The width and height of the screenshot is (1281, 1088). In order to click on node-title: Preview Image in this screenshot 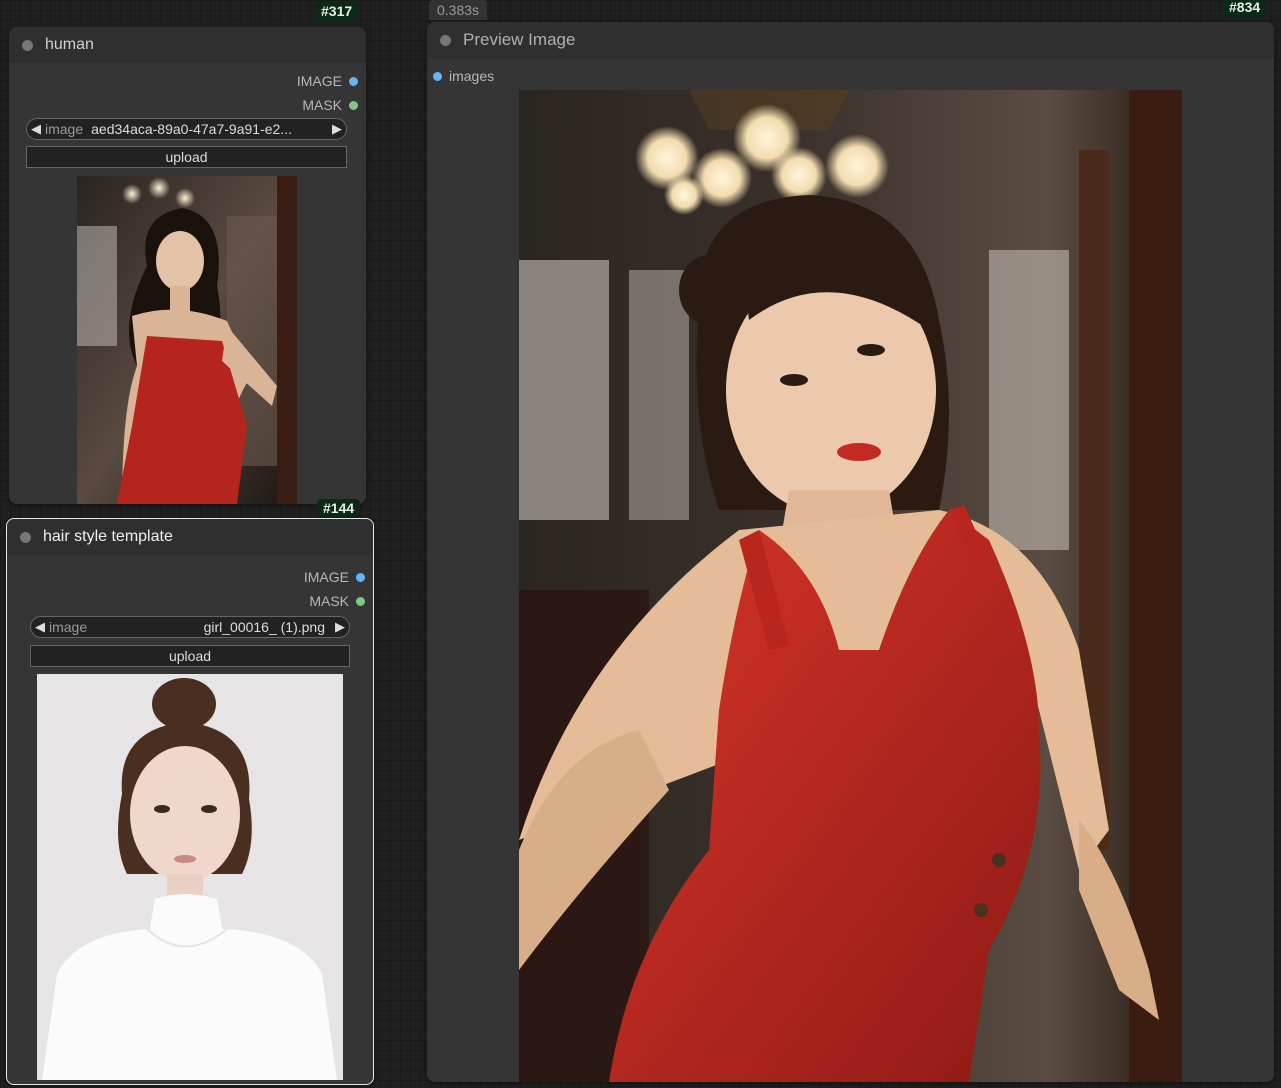, I will do `click(519, 39)`.